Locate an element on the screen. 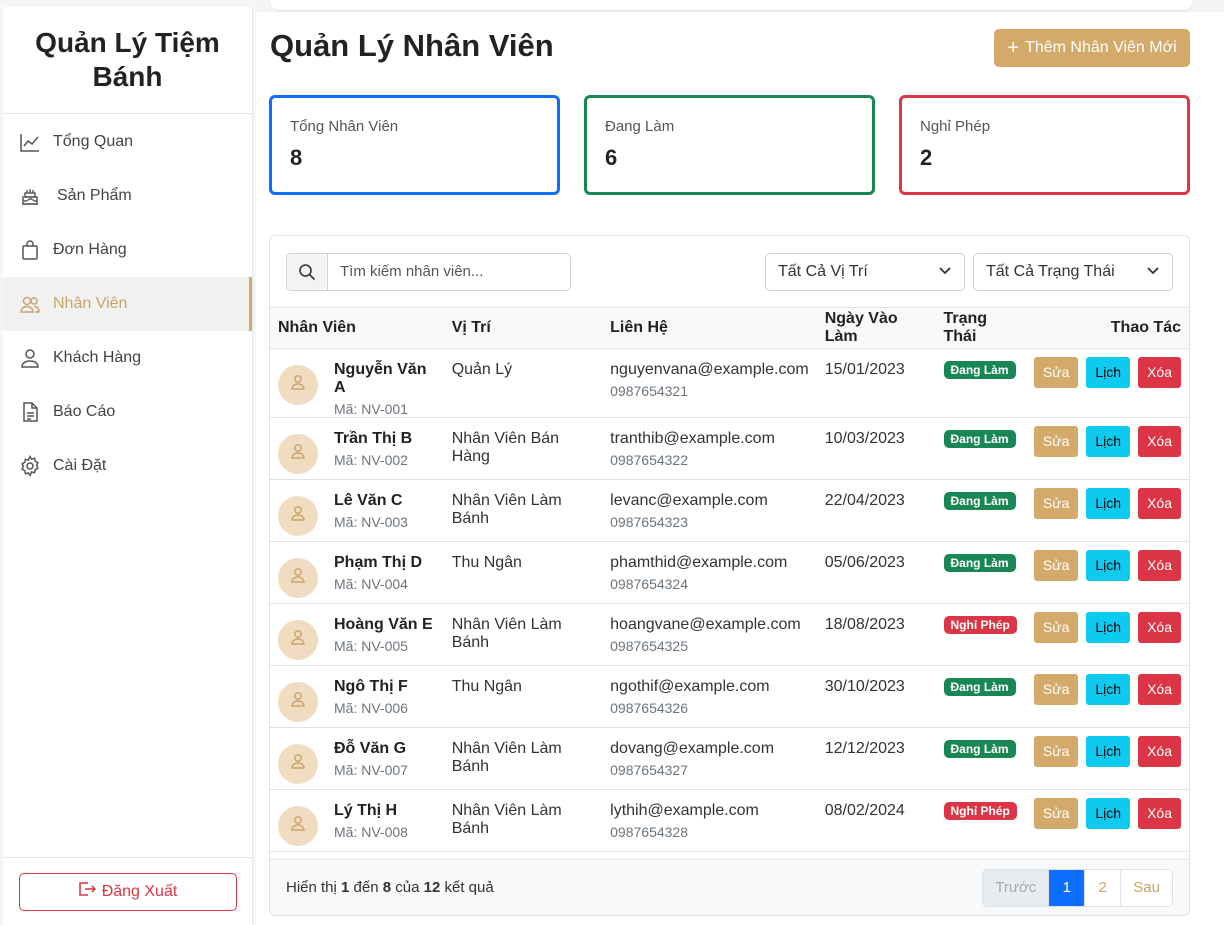  sidebar-item-label: Cài Đặt is located at coordinates (80, 465).